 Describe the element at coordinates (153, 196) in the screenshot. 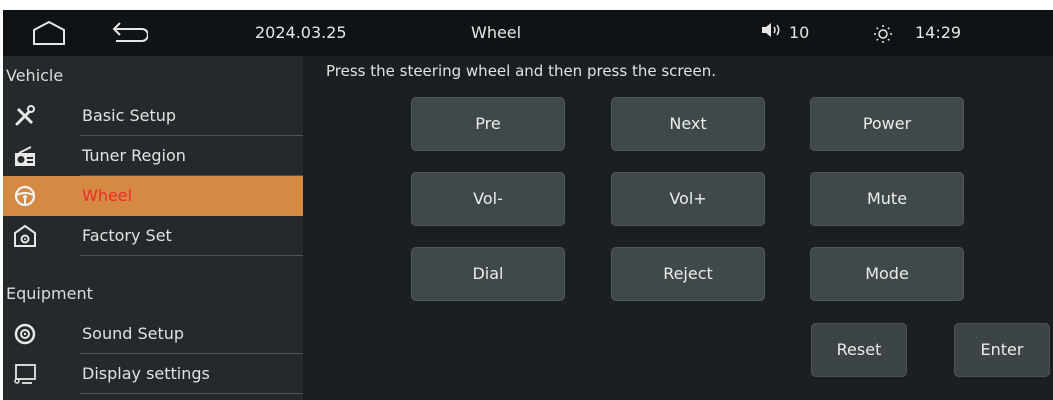

I see `sidebar-item-wheel: Wheel` at that location.